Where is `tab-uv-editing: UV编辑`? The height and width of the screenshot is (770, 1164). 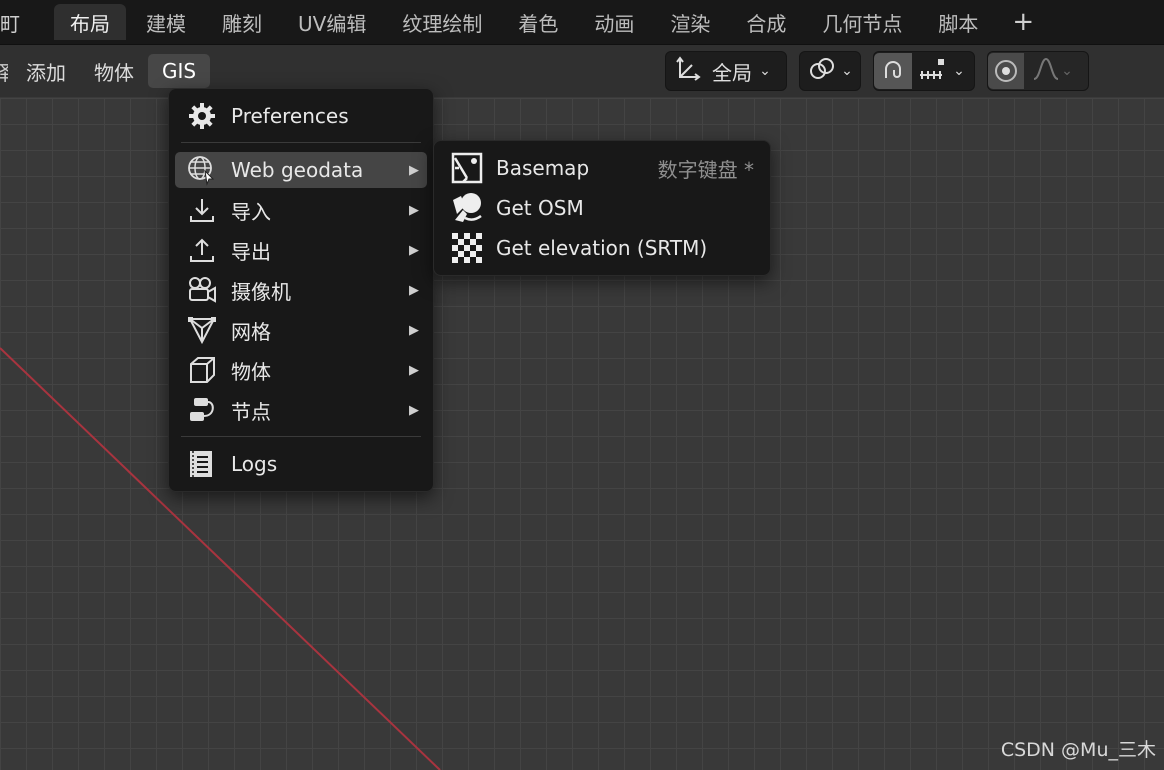 tab-uv-editing: UV编辑 is located at coordinates (332, 22).